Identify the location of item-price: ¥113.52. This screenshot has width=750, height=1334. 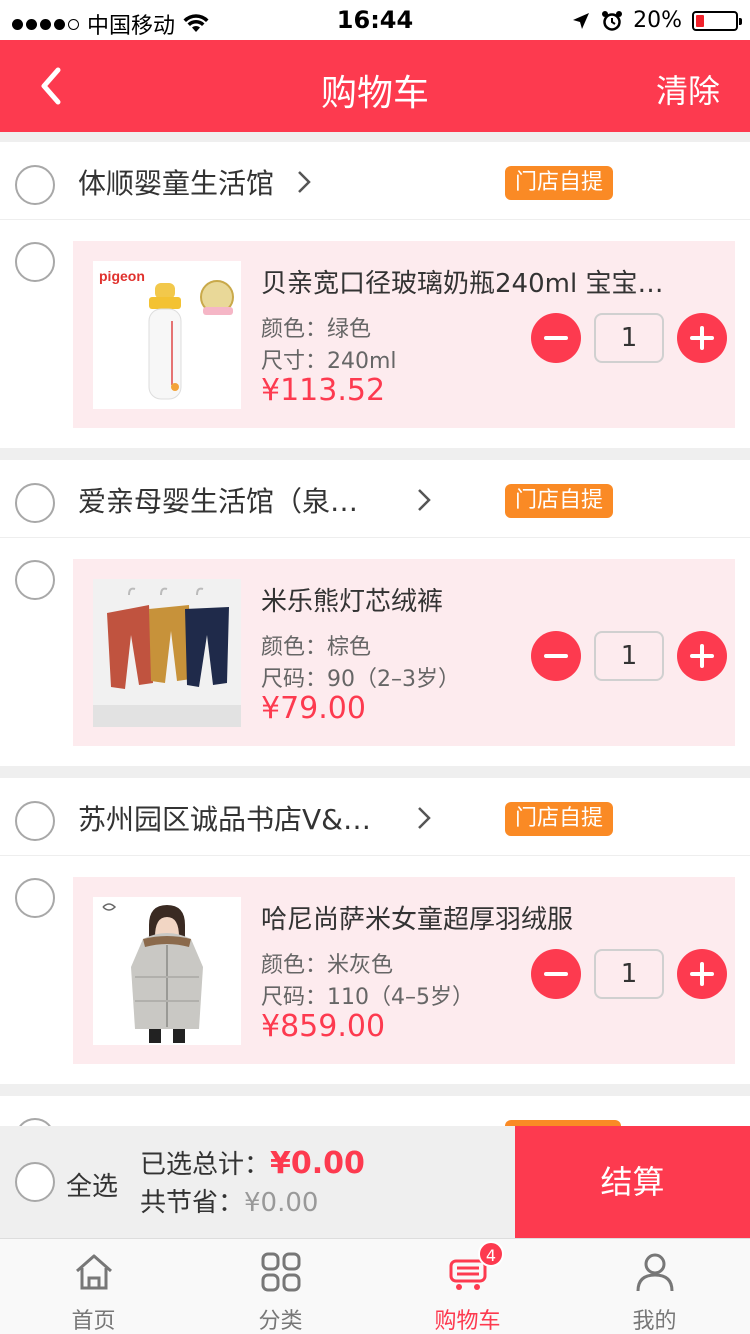
(323, 390).